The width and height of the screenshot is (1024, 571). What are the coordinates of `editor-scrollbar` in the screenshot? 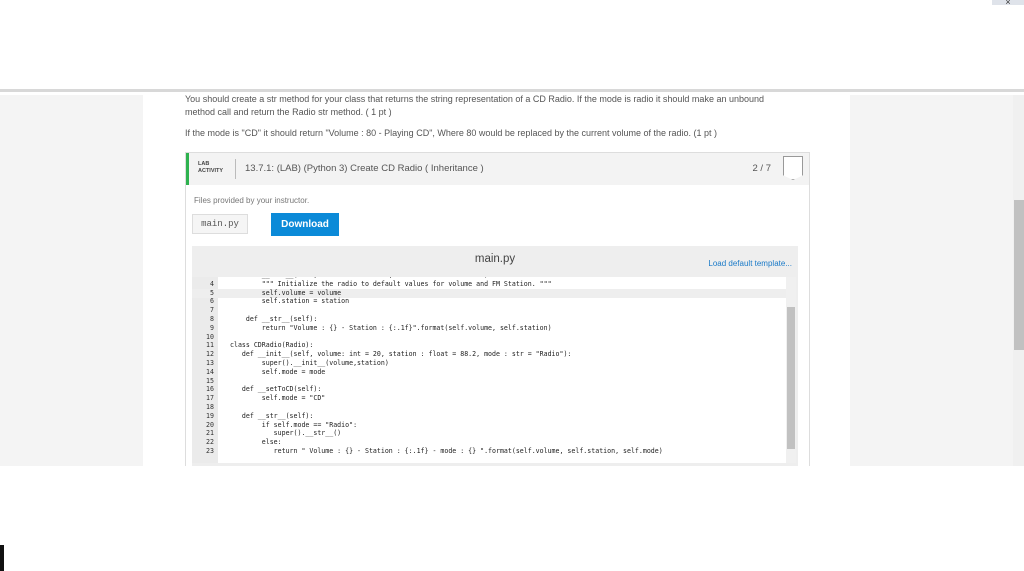 It's located at (791, 370).